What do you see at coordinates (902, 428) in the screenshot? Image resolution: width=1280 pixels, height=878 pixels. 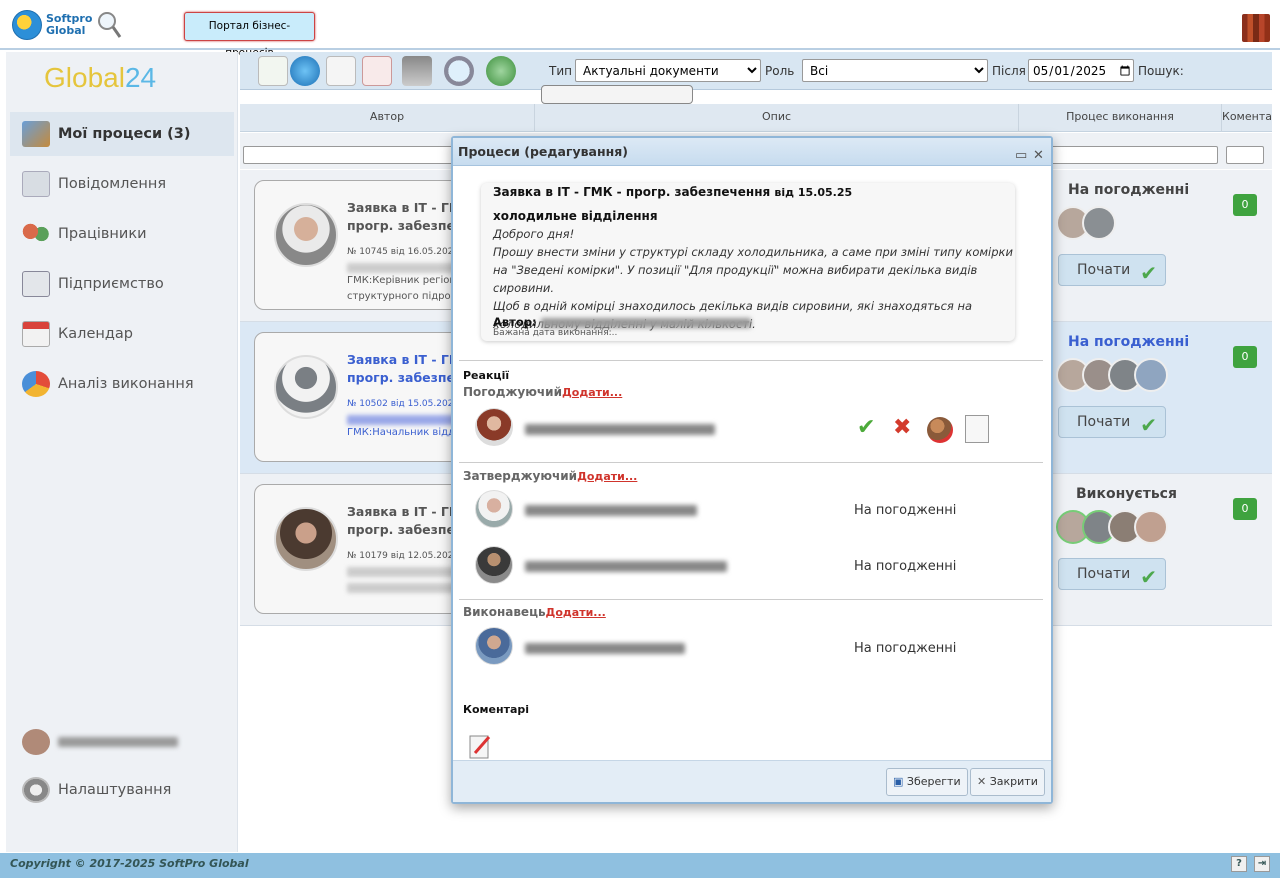 I see `reject-icon: ✖` at bounding box center [902, 428].